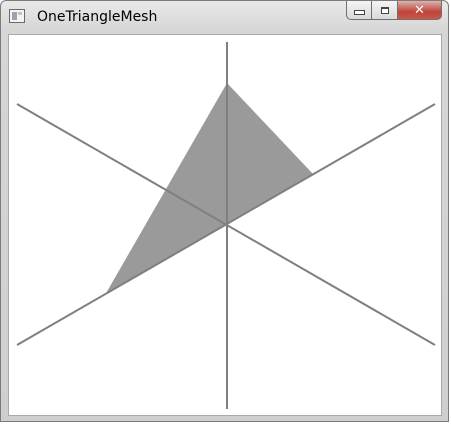 The image size is (451, 424). I want to click on title-bar: OneTriangleMesh ✕, so click(225, 16).